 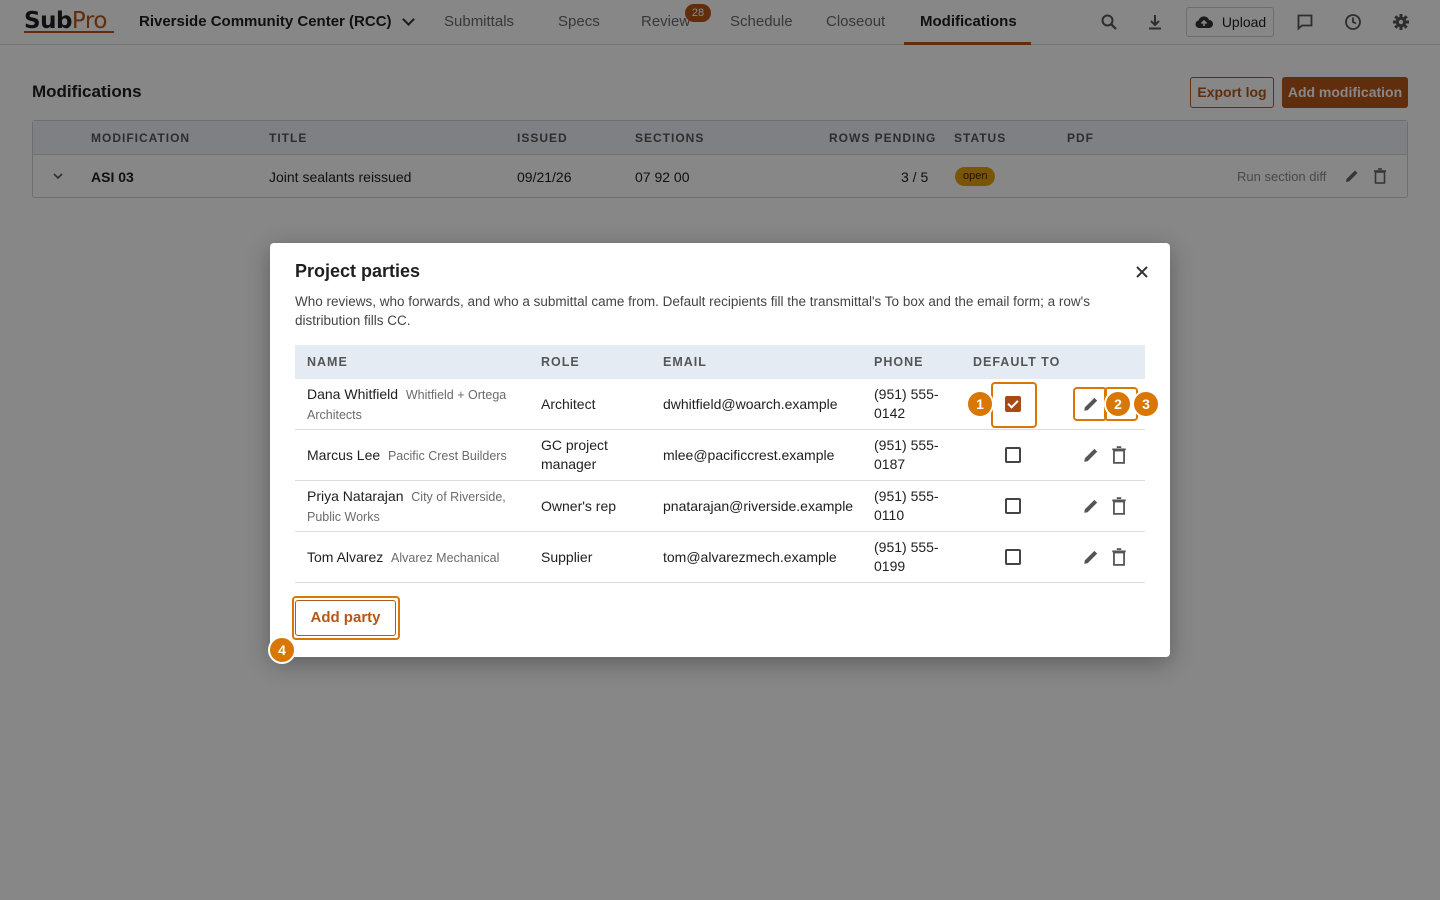 What do you see at coordinates (574, 454) in the screenshot?
I see `party-role: GC project manager` at bounding box center [574, 454].